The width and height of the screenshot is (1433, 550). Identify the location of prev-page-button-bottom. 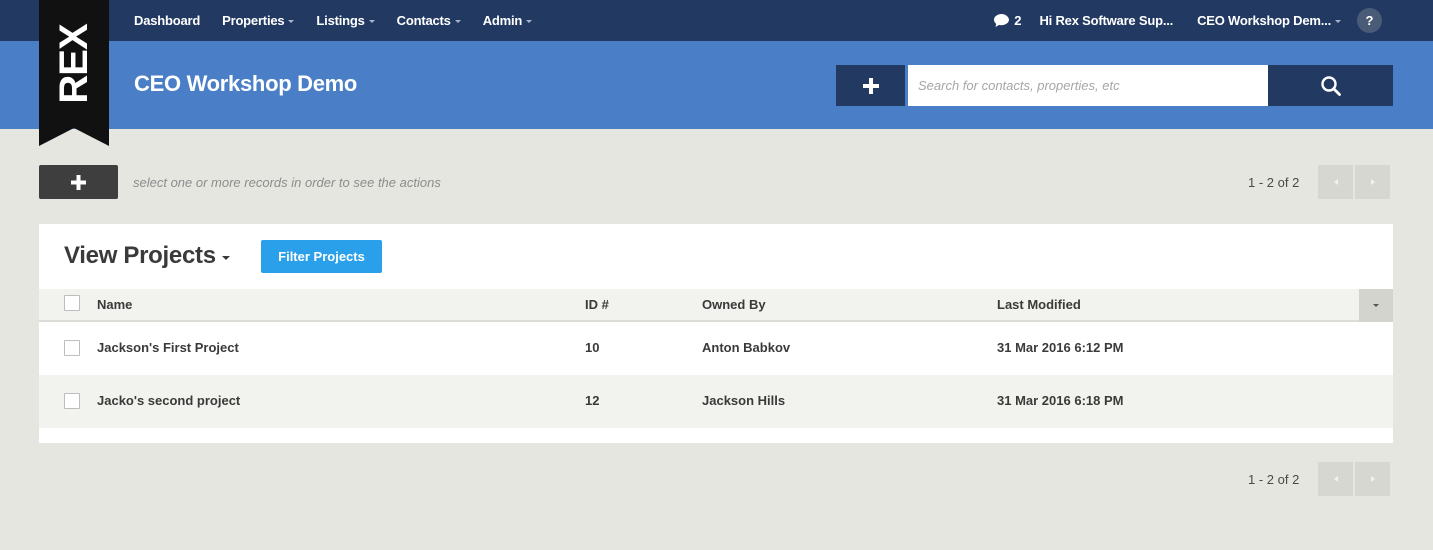
(1335, 479).